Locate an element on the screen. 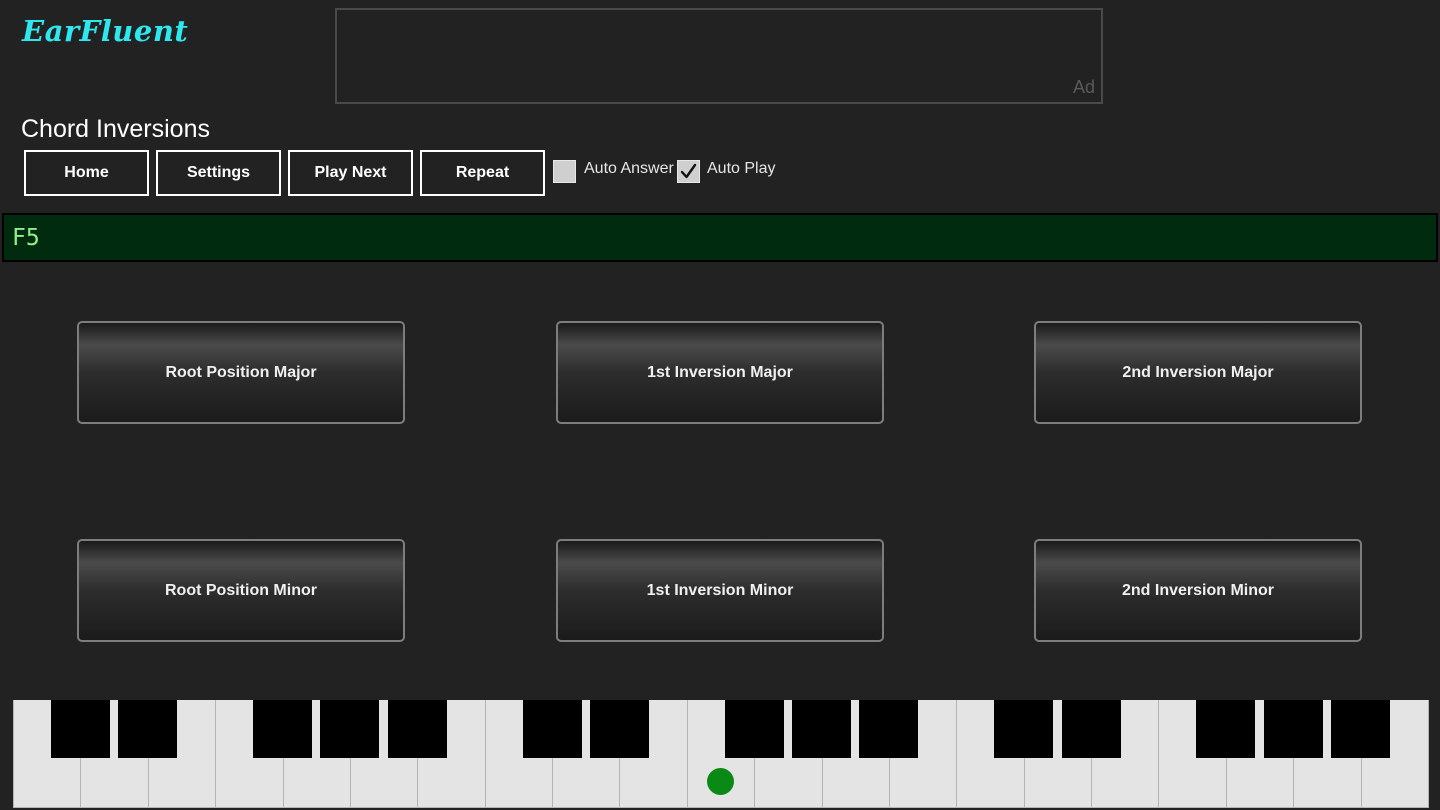  checkmark-icon is located at coordinates (688, 171).